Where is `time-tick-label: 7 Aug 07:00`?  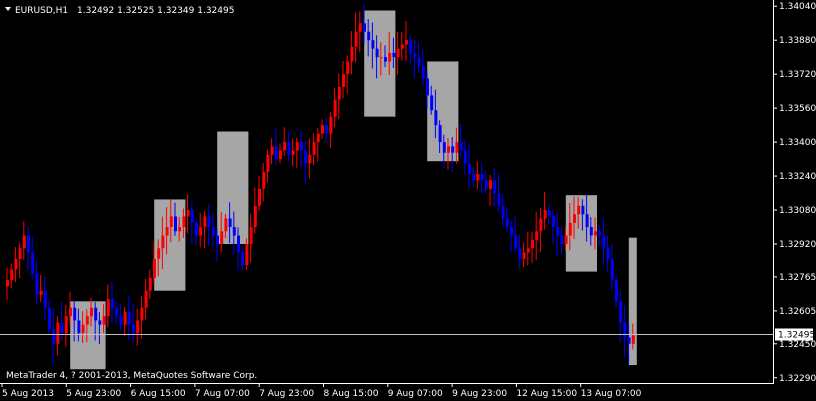 time-tick-label: 7 Aug 07:00 is located at coordinates (222, 394).